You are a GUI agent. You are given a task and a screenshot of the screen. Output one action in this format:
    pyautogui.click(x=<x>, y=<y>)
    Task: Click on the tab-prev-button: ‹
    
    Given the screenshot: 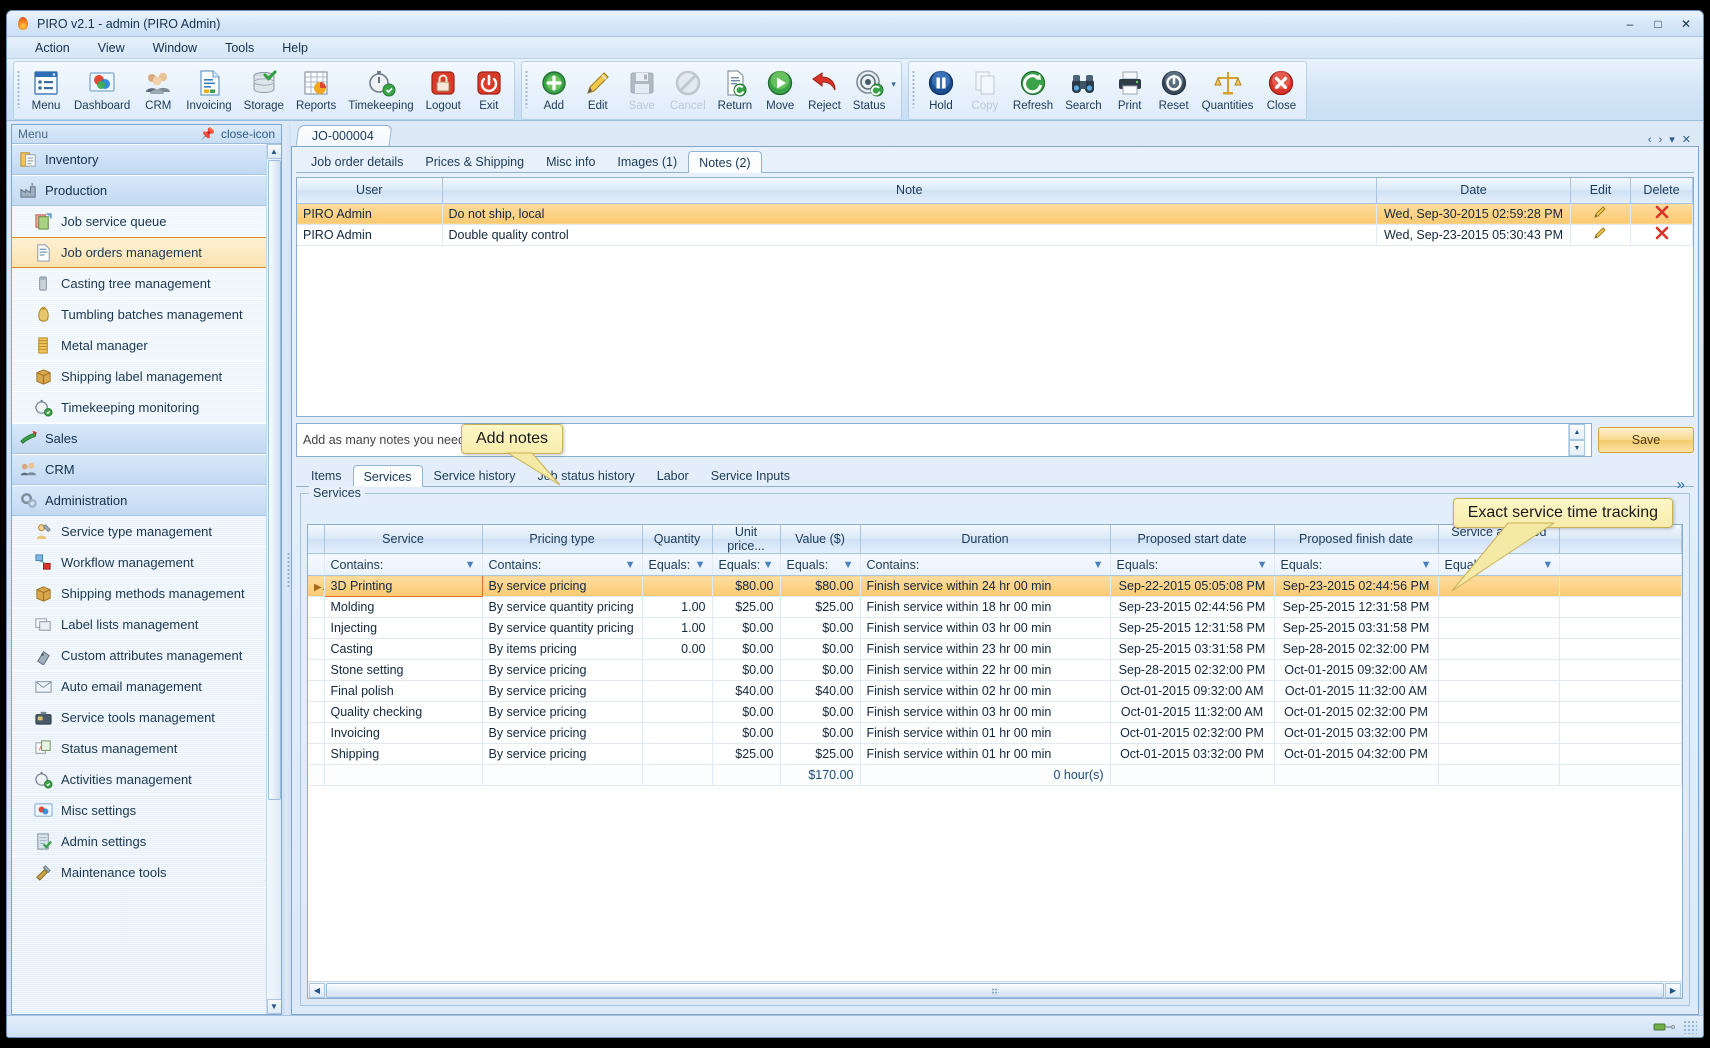 What is the action you would take?
    pyautogui.click(x=1650, y=140)
    